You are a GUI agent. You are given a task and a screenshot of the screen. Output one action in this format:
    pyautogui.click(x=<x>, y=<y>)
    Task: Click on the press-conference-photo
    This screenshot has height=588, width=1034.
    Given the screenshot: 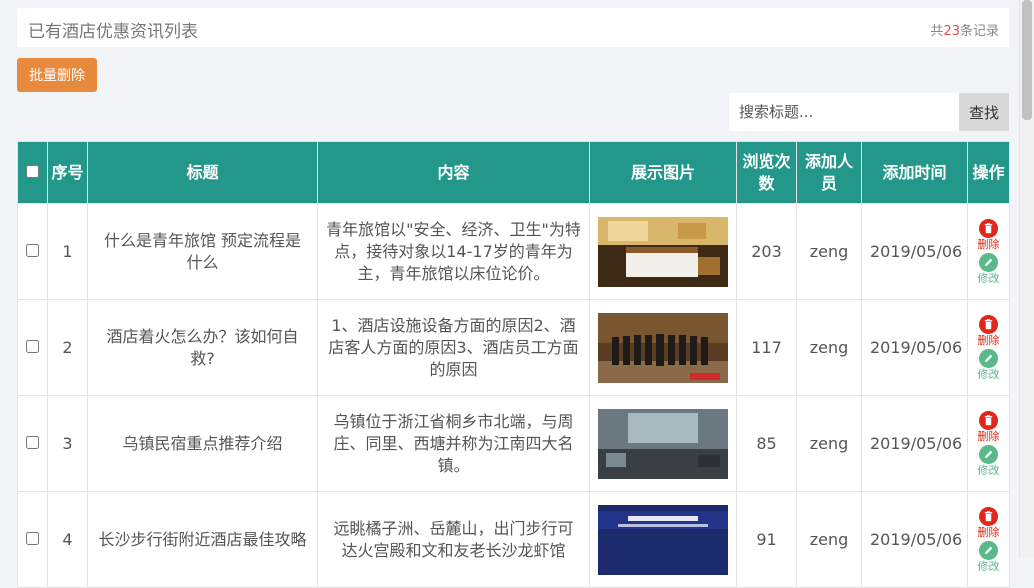 What is the action you would take?
    pyautogui.click(x=663, y=539)
    